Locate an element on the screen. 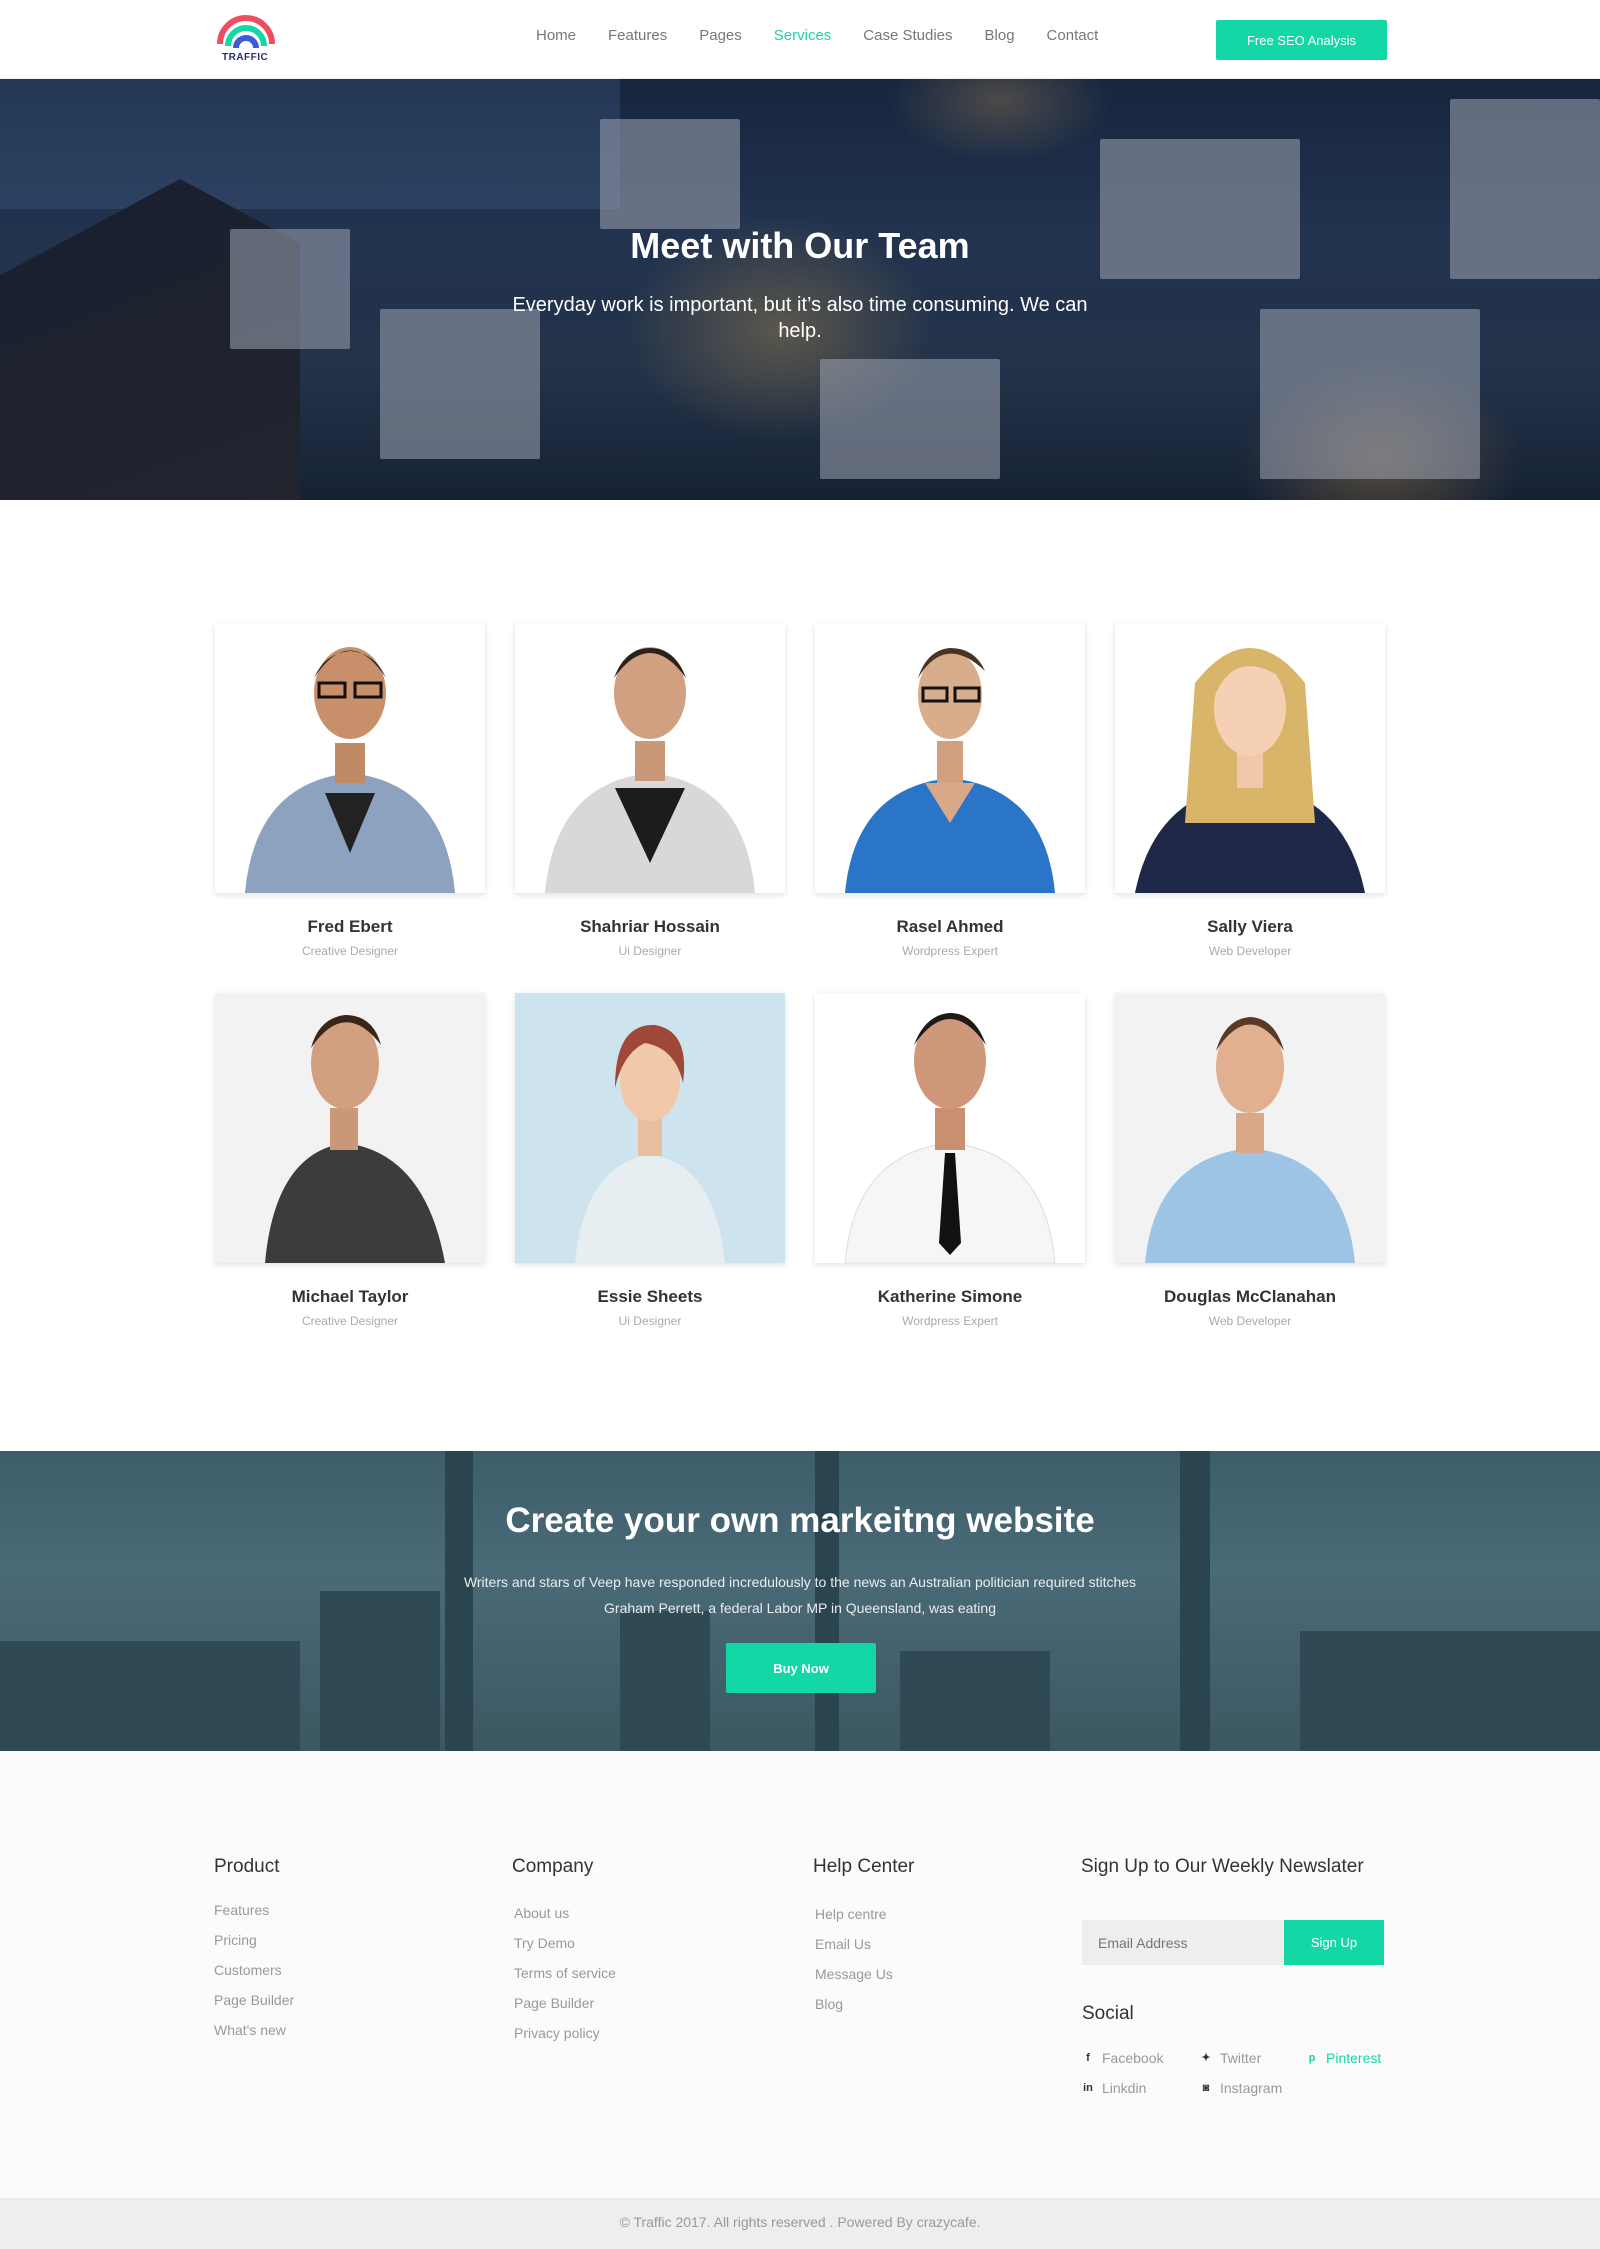  footer-link-pricing: Pricing is located at coordinates (235, 1940).